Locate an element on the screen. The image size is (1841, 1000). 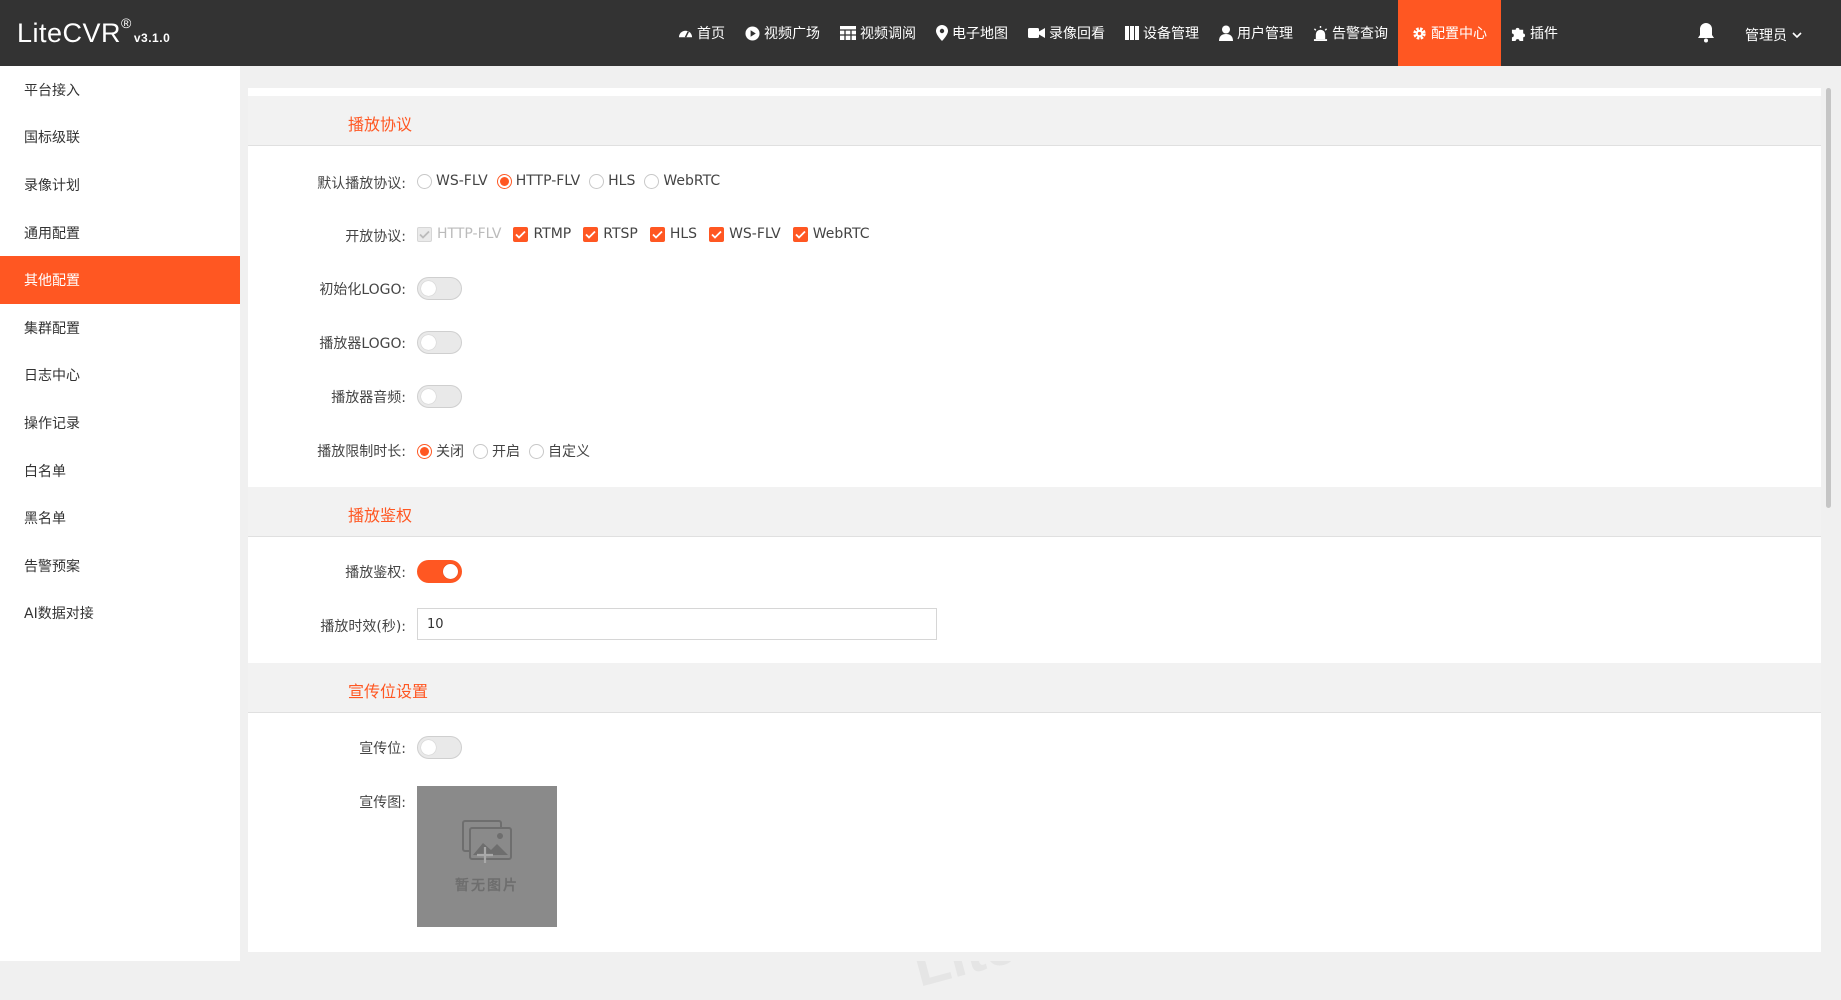
section-header-promo: 宣传位设置 is located at coordinates (1035, 688).